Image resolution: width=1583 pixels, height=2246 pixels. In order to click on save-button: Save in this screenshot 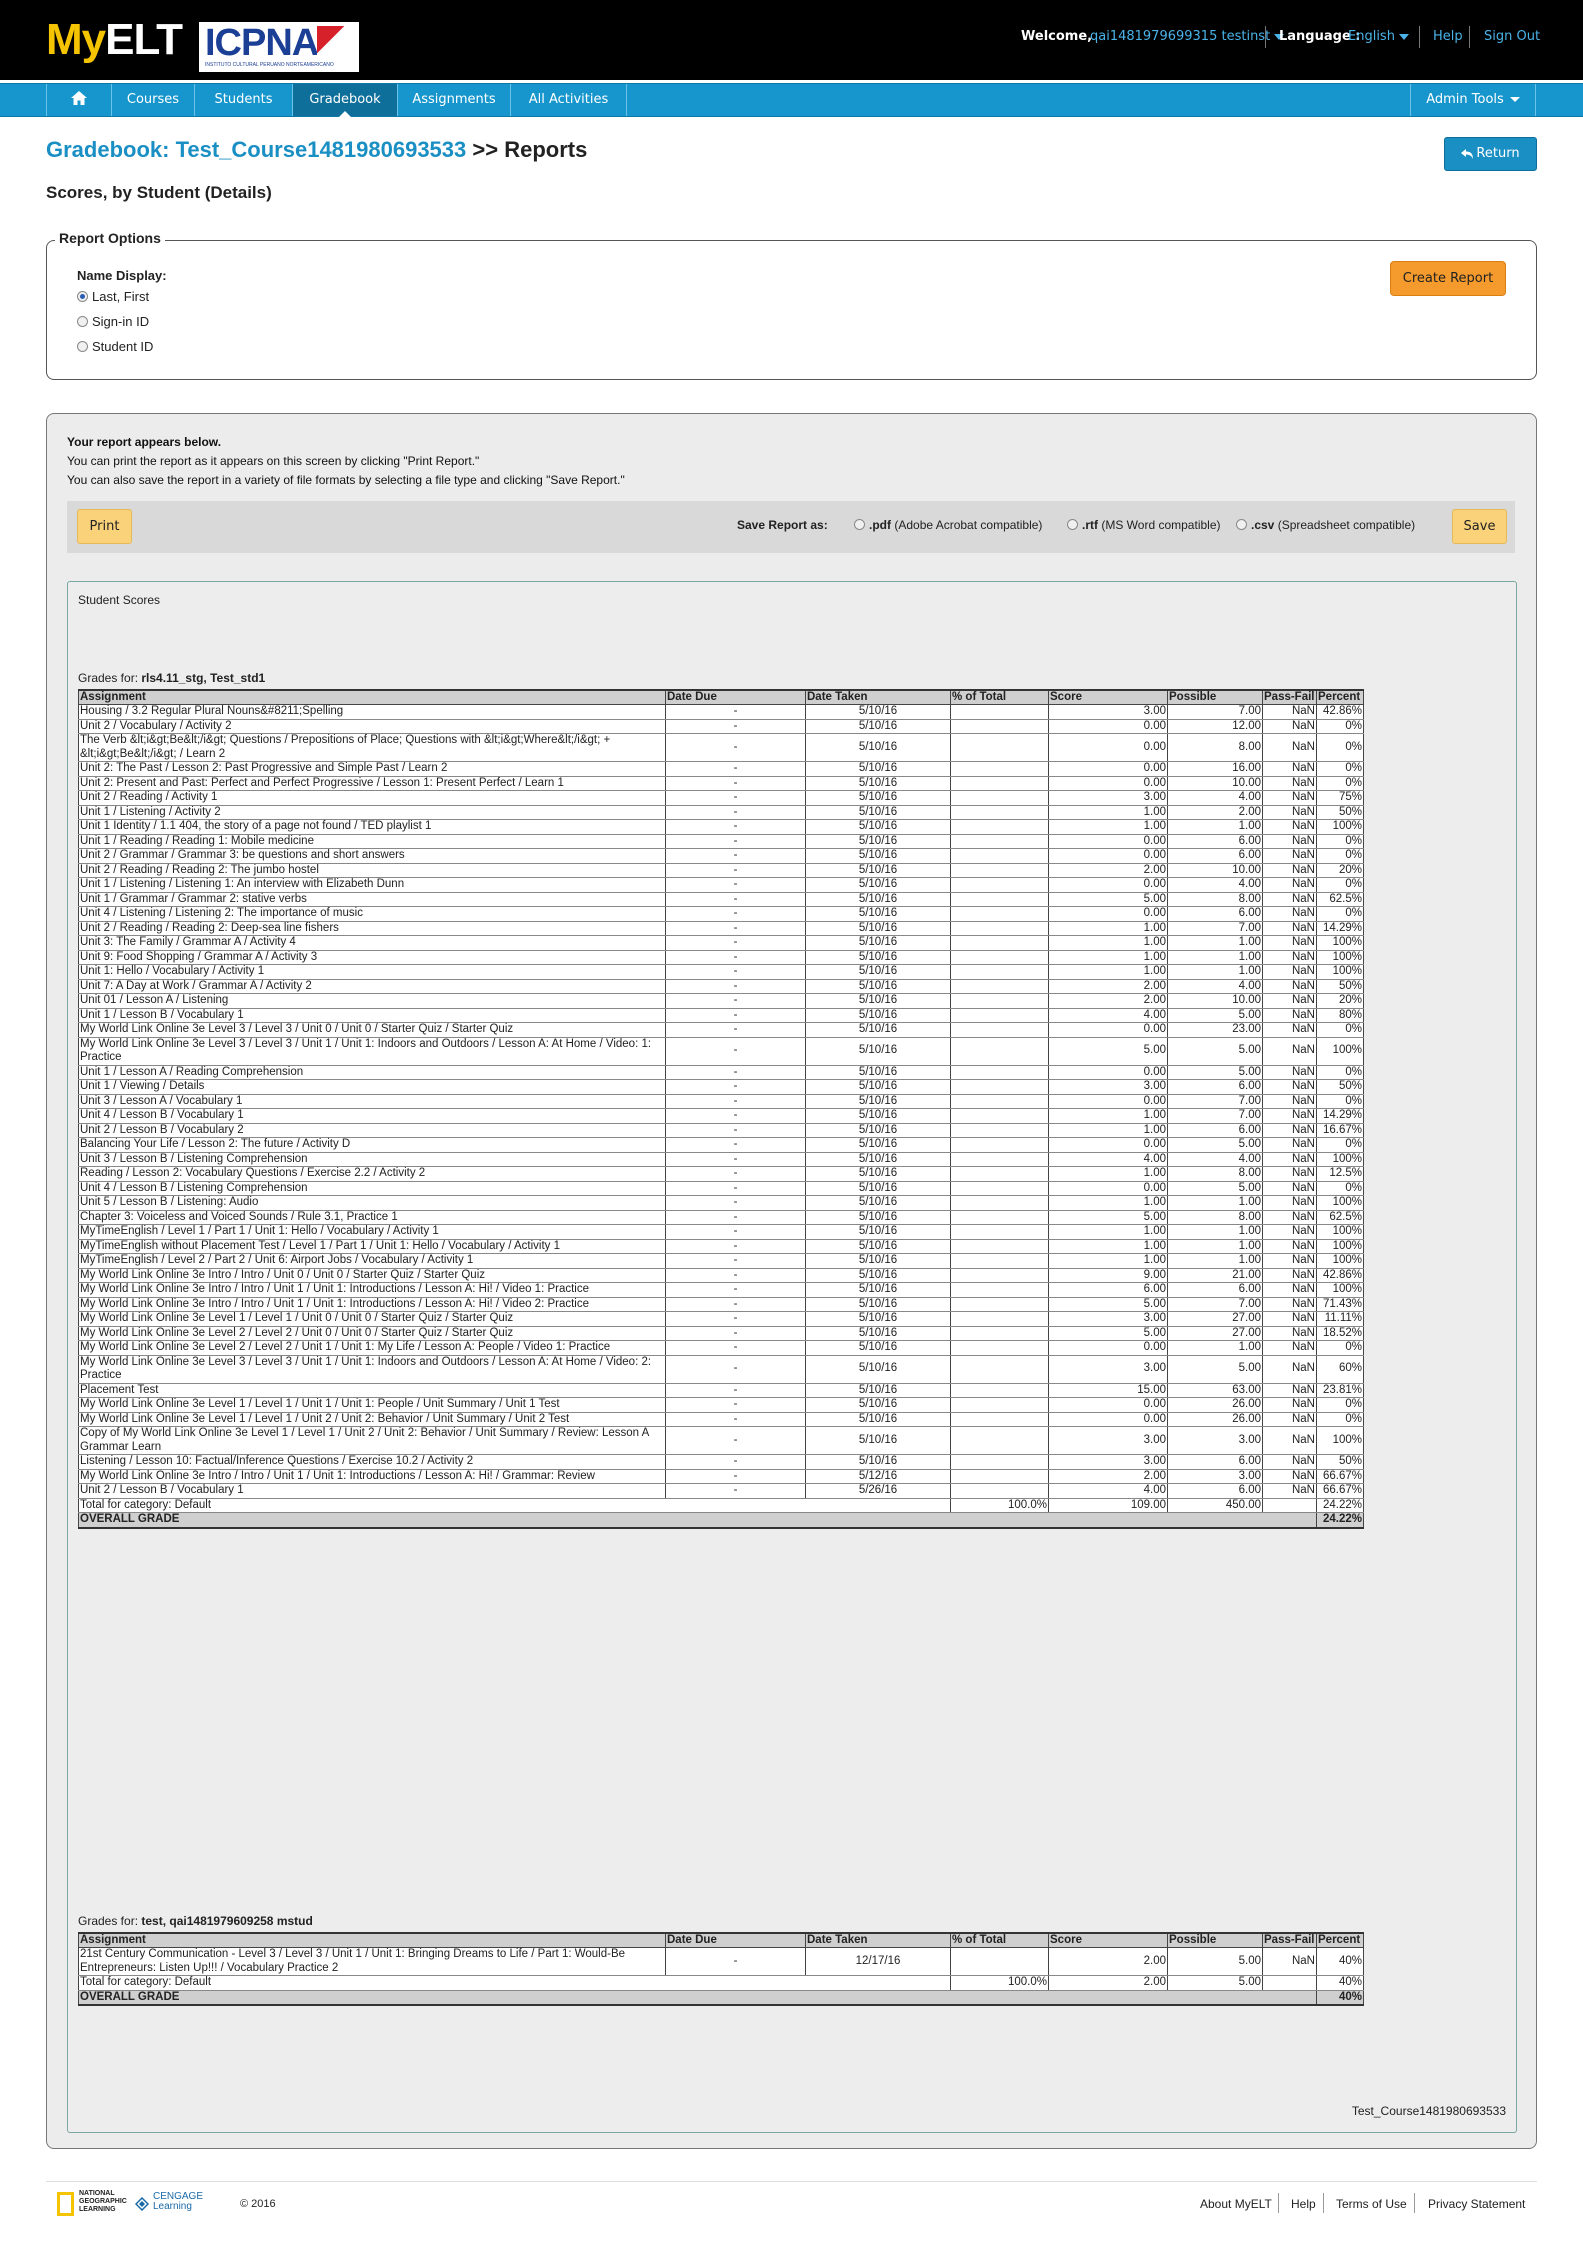, I will do `click(1479, 526)`.